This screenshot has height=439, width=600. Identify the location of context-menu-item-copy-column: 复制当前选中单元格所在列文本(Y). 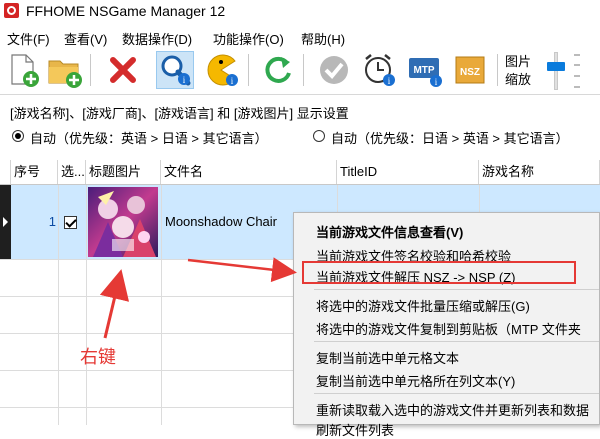
(415, 380).